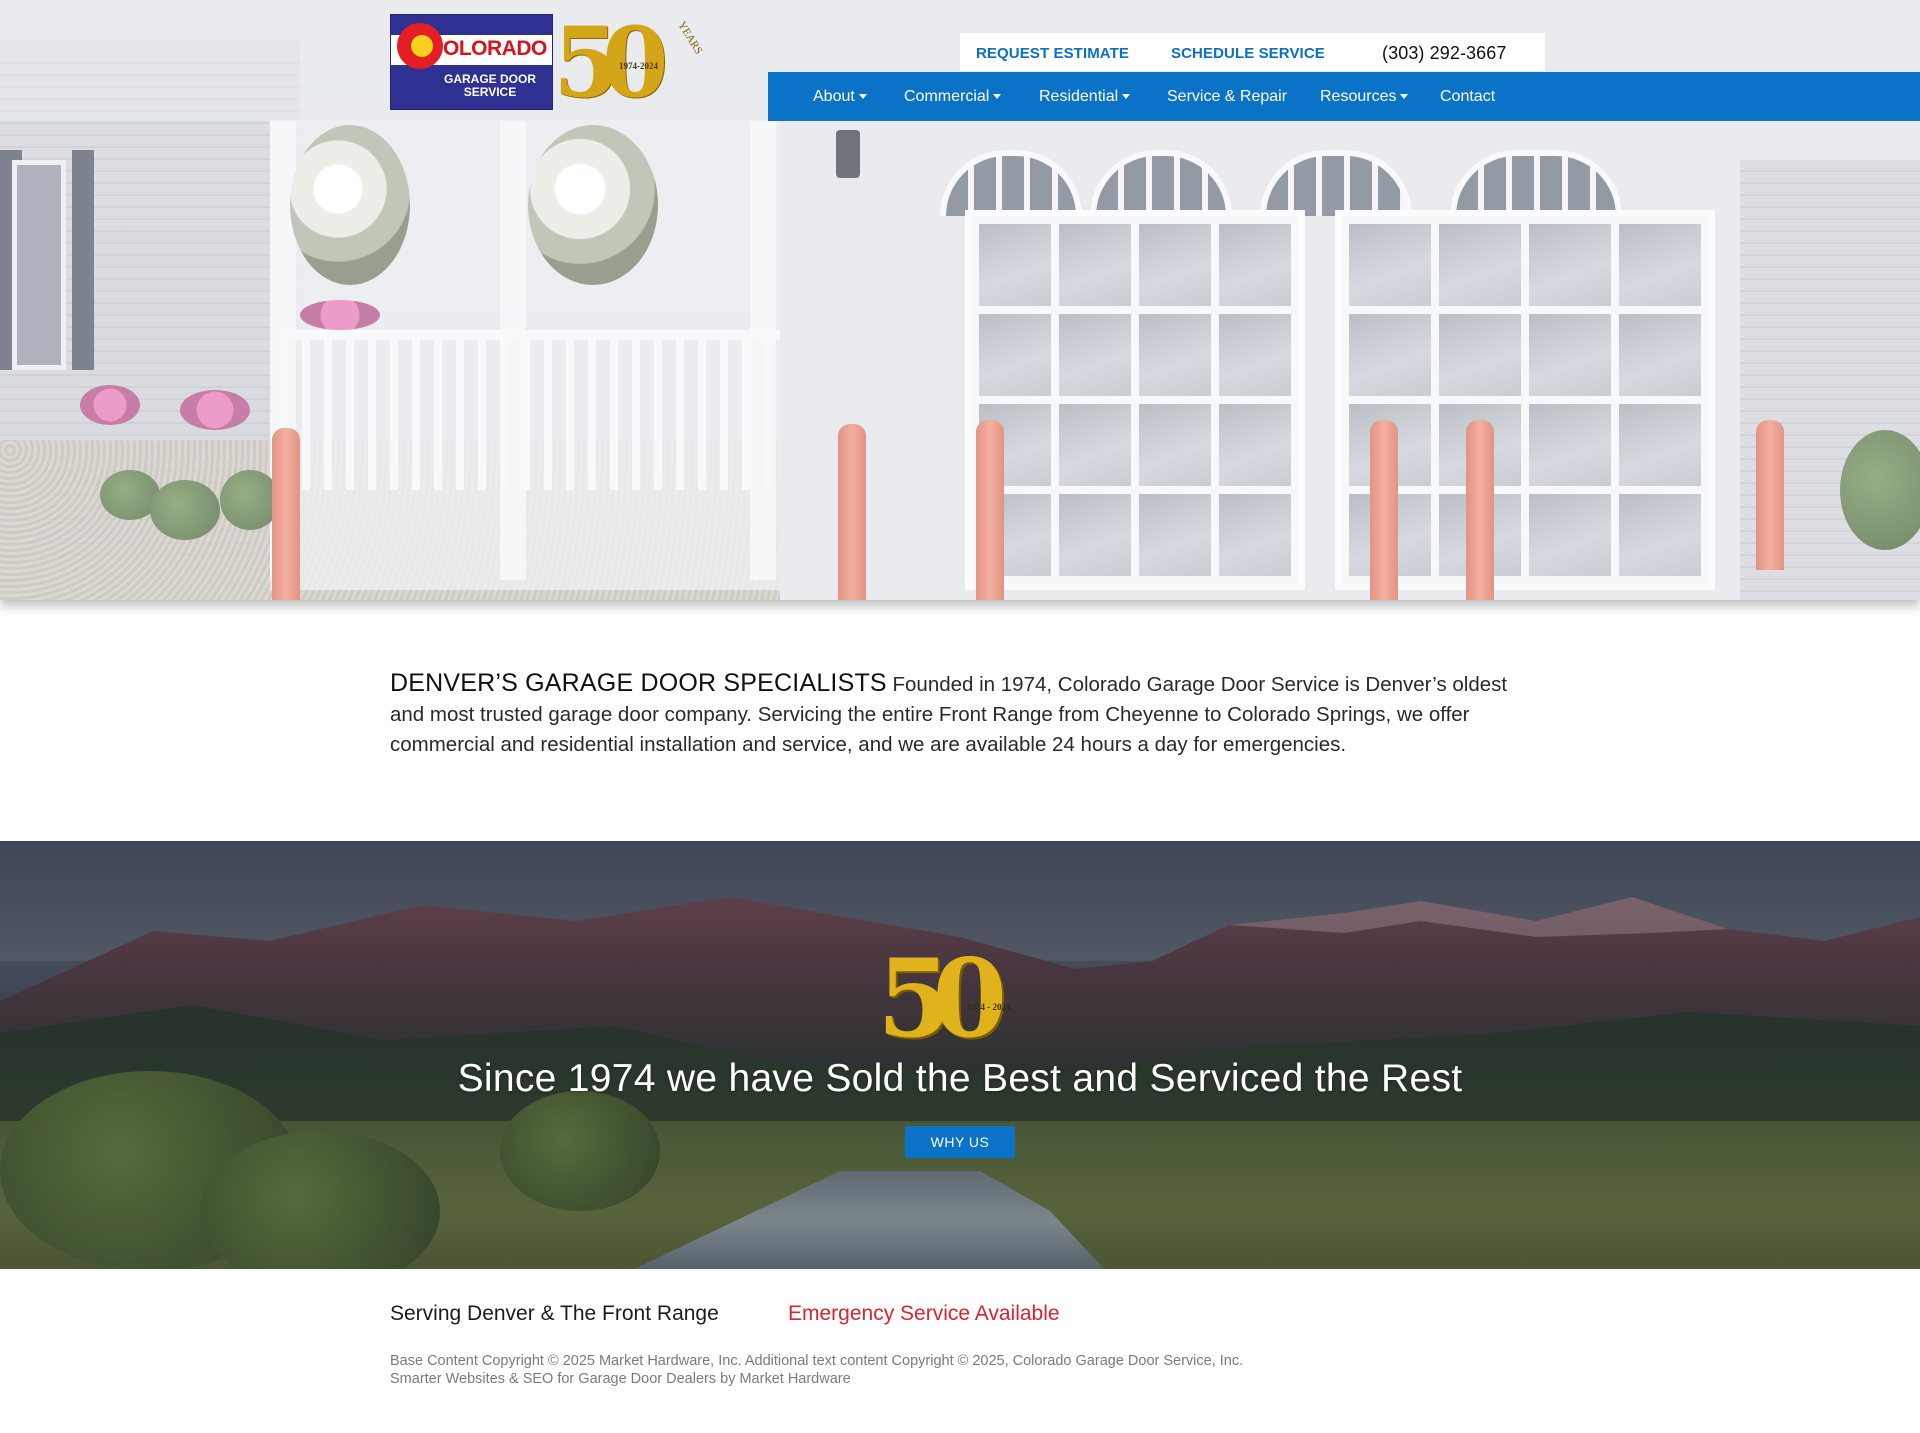  Describe the element at coordinates (947, 96) in the screenshot. I see `nav-label: Commercial` at that location.